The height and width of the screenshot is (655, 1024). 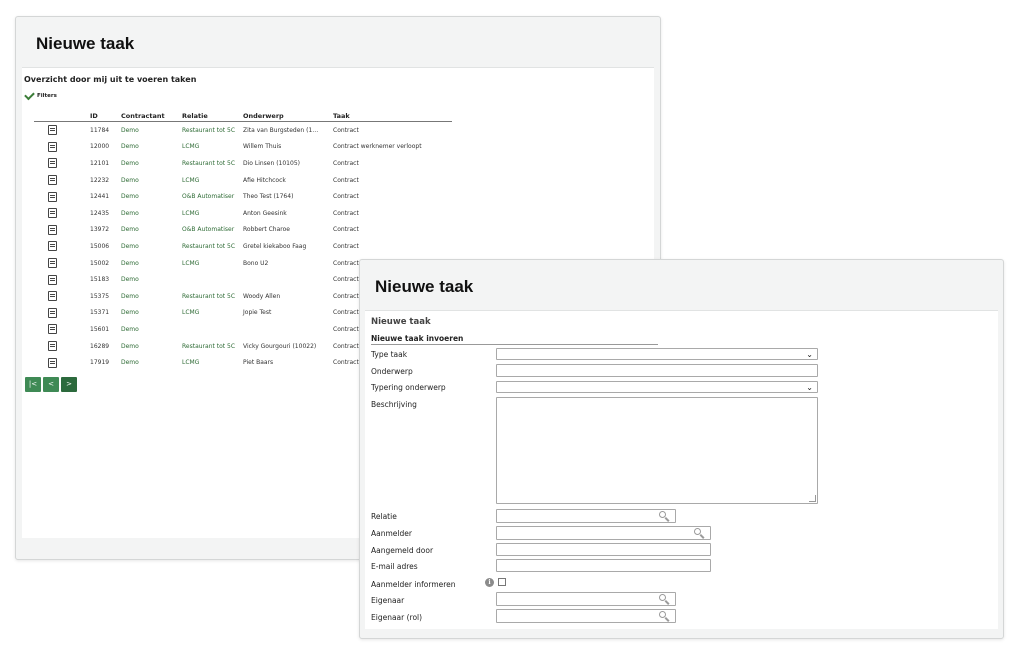 What do you see at coordinates (40, 95) in the screenshot?
I see `filters-toggle: Filters` at bounding box center [40, 95].